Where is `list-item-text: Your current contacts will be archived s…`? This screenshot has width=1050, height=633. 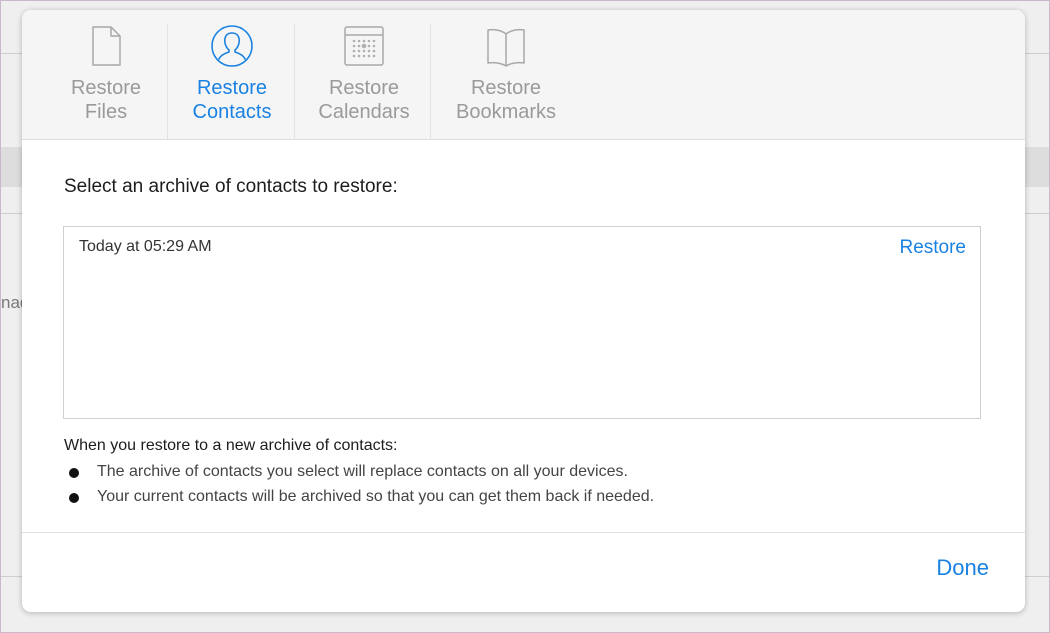 list-item-text: Your current contacts will be archived s… is located at coordinates (376, 496).